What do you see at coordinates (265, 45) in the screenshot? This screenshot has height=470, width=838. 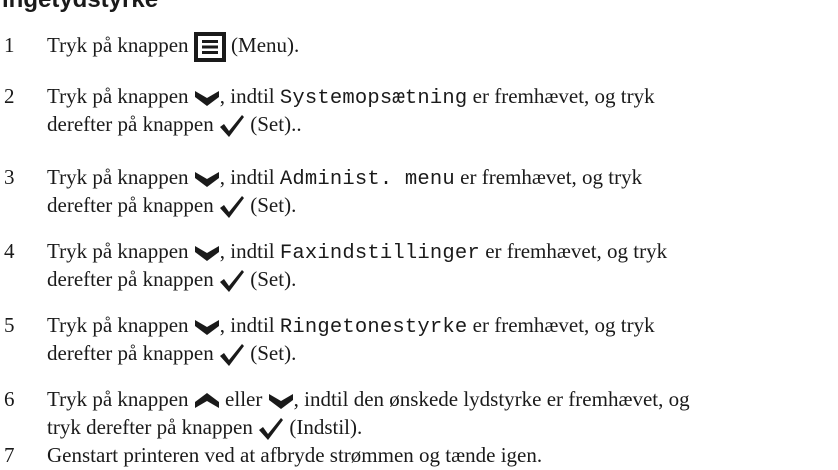 I see `step-text-part: (Menu).` at bounding box center [265, 45].